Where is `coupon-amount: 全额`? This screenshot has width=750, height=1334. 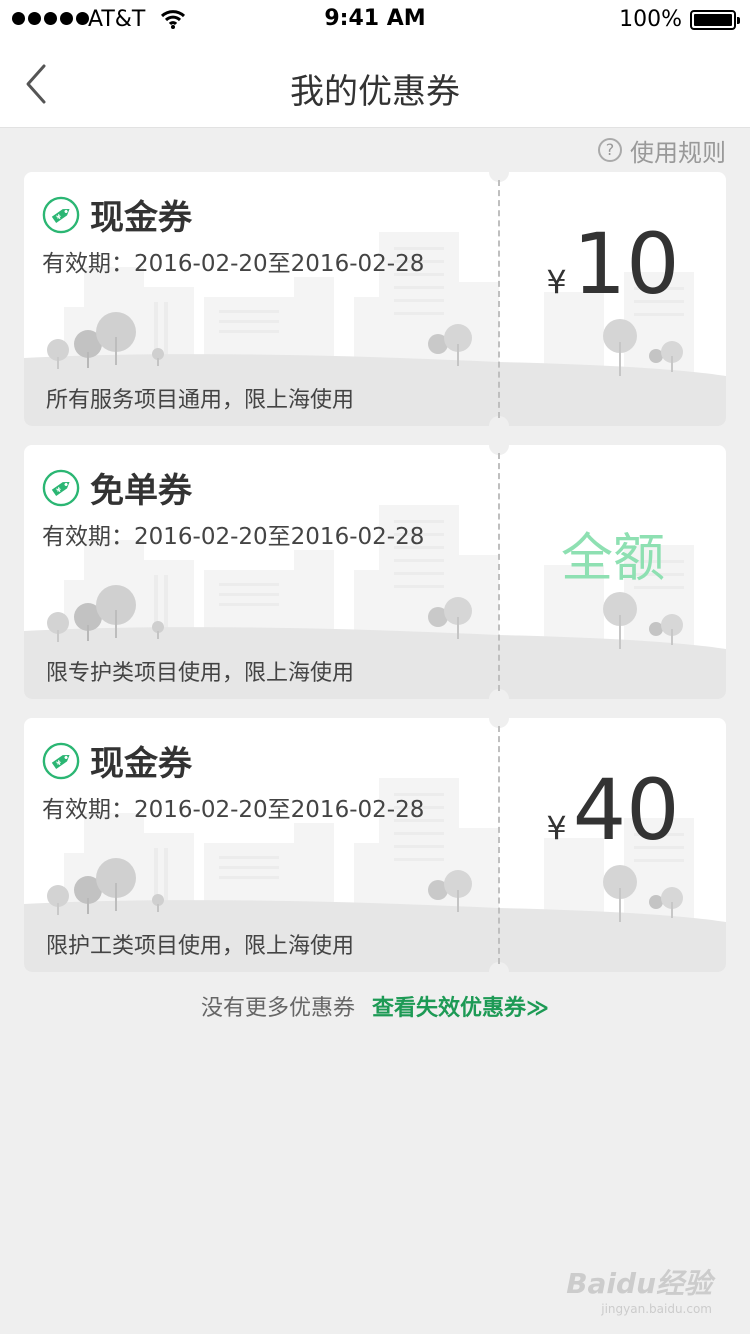 coupon-amount: 全额 is located at coordinates (613, 550).